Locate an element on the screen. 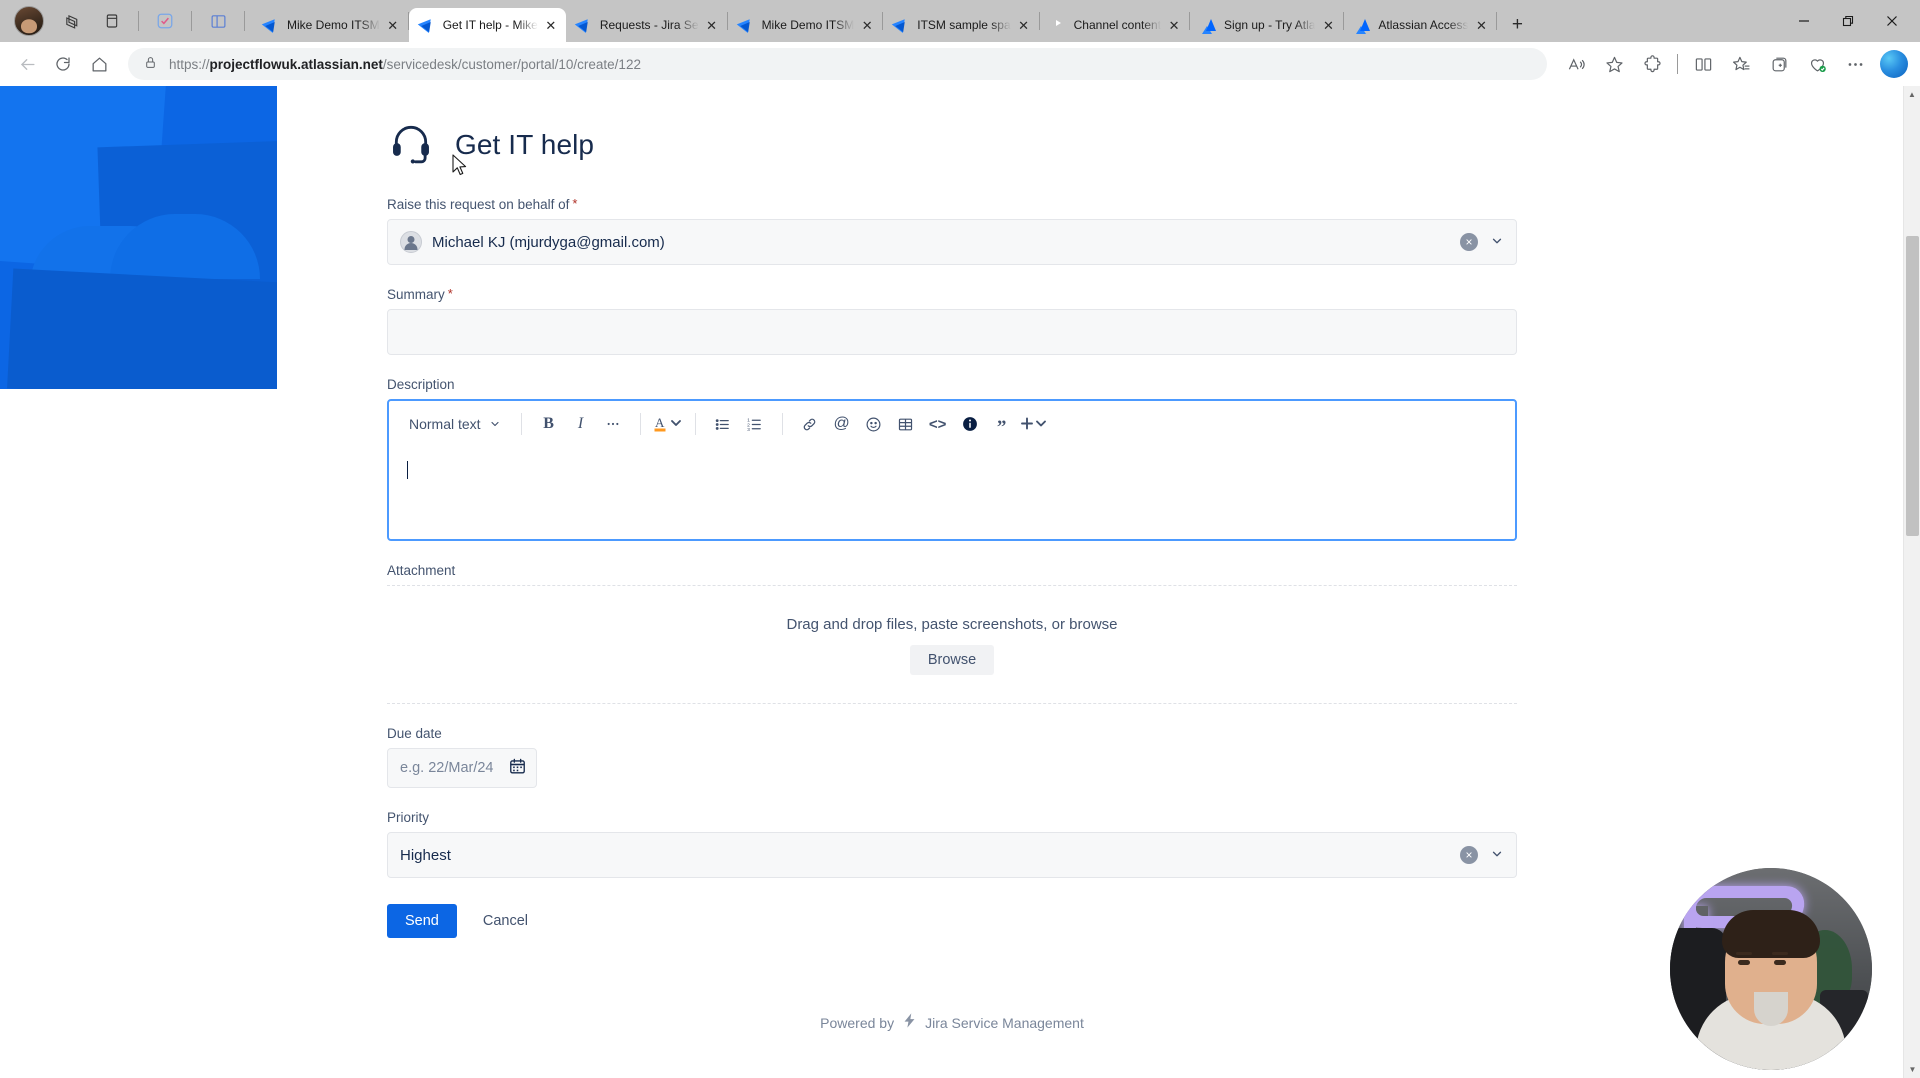  field-label-text: Raise this request on behalf of is located at coordinates (478, 204).